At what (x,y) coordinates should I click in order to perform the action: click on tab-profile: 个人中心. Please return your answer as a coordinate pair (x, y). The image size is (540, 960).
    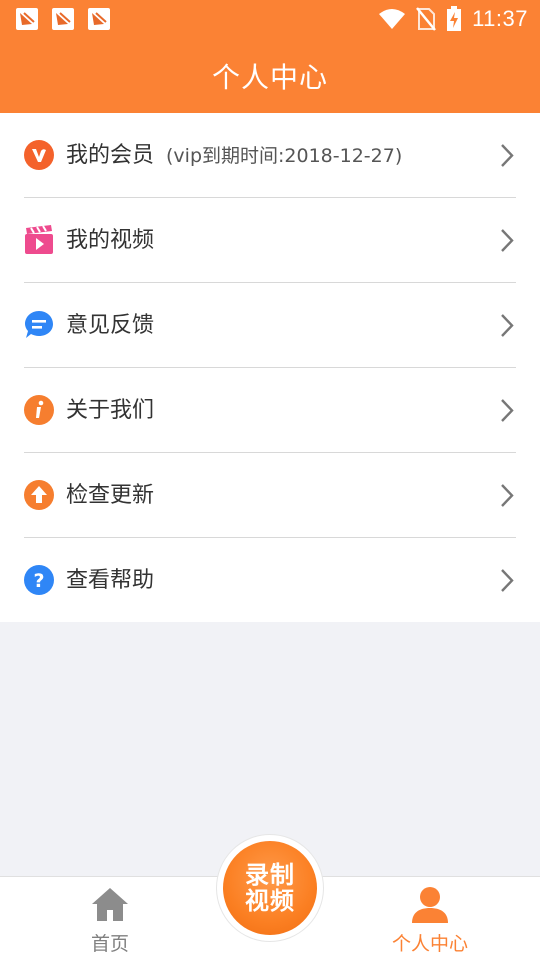
    Looking at the image, I should click on (430, 918).